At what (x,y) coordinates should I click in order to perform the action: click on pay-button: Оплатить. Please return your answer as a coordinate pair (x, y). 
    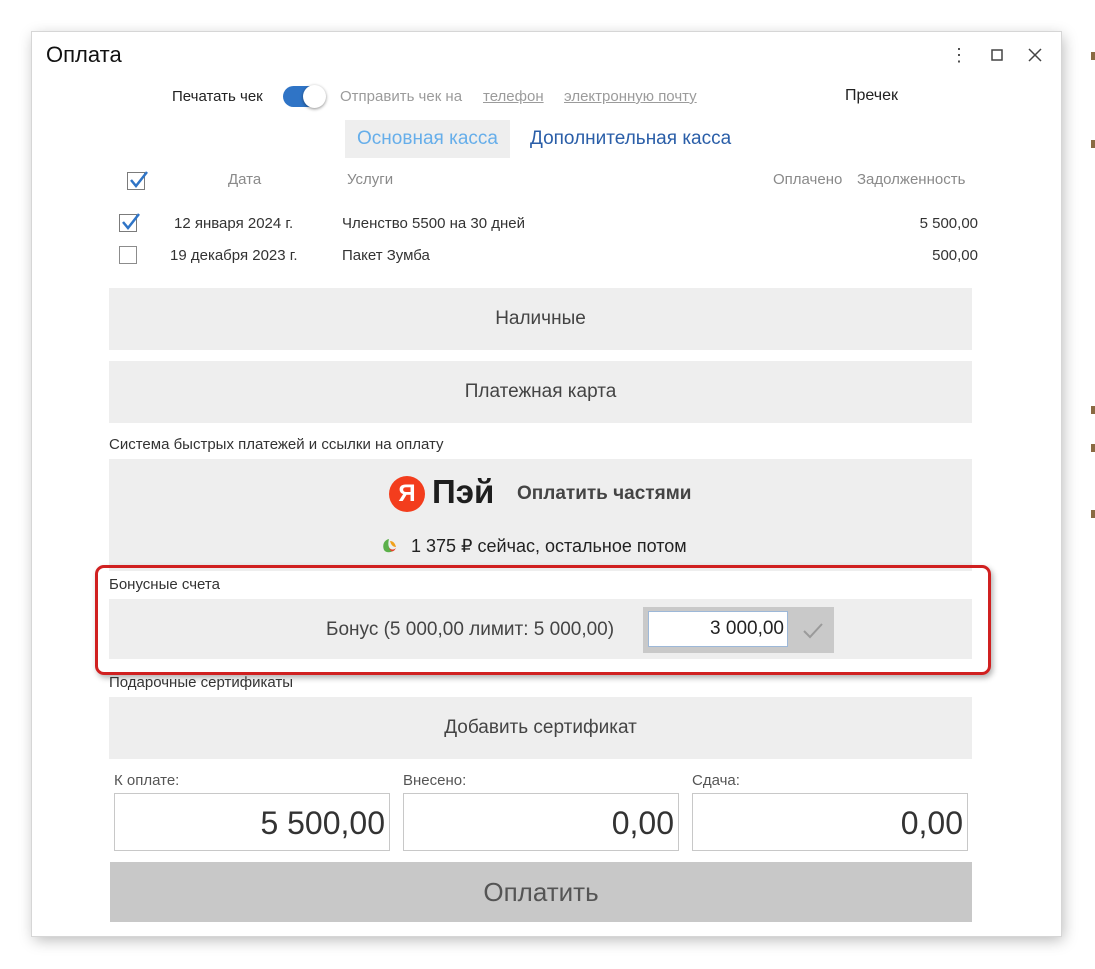
    Looking at the image, I should click on (541, 892).